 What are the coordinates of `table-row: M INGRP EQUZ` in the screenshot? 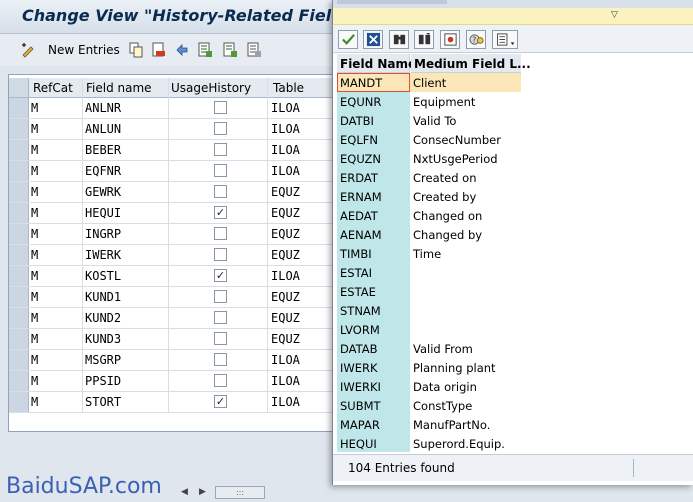 It's located at (174, 234).